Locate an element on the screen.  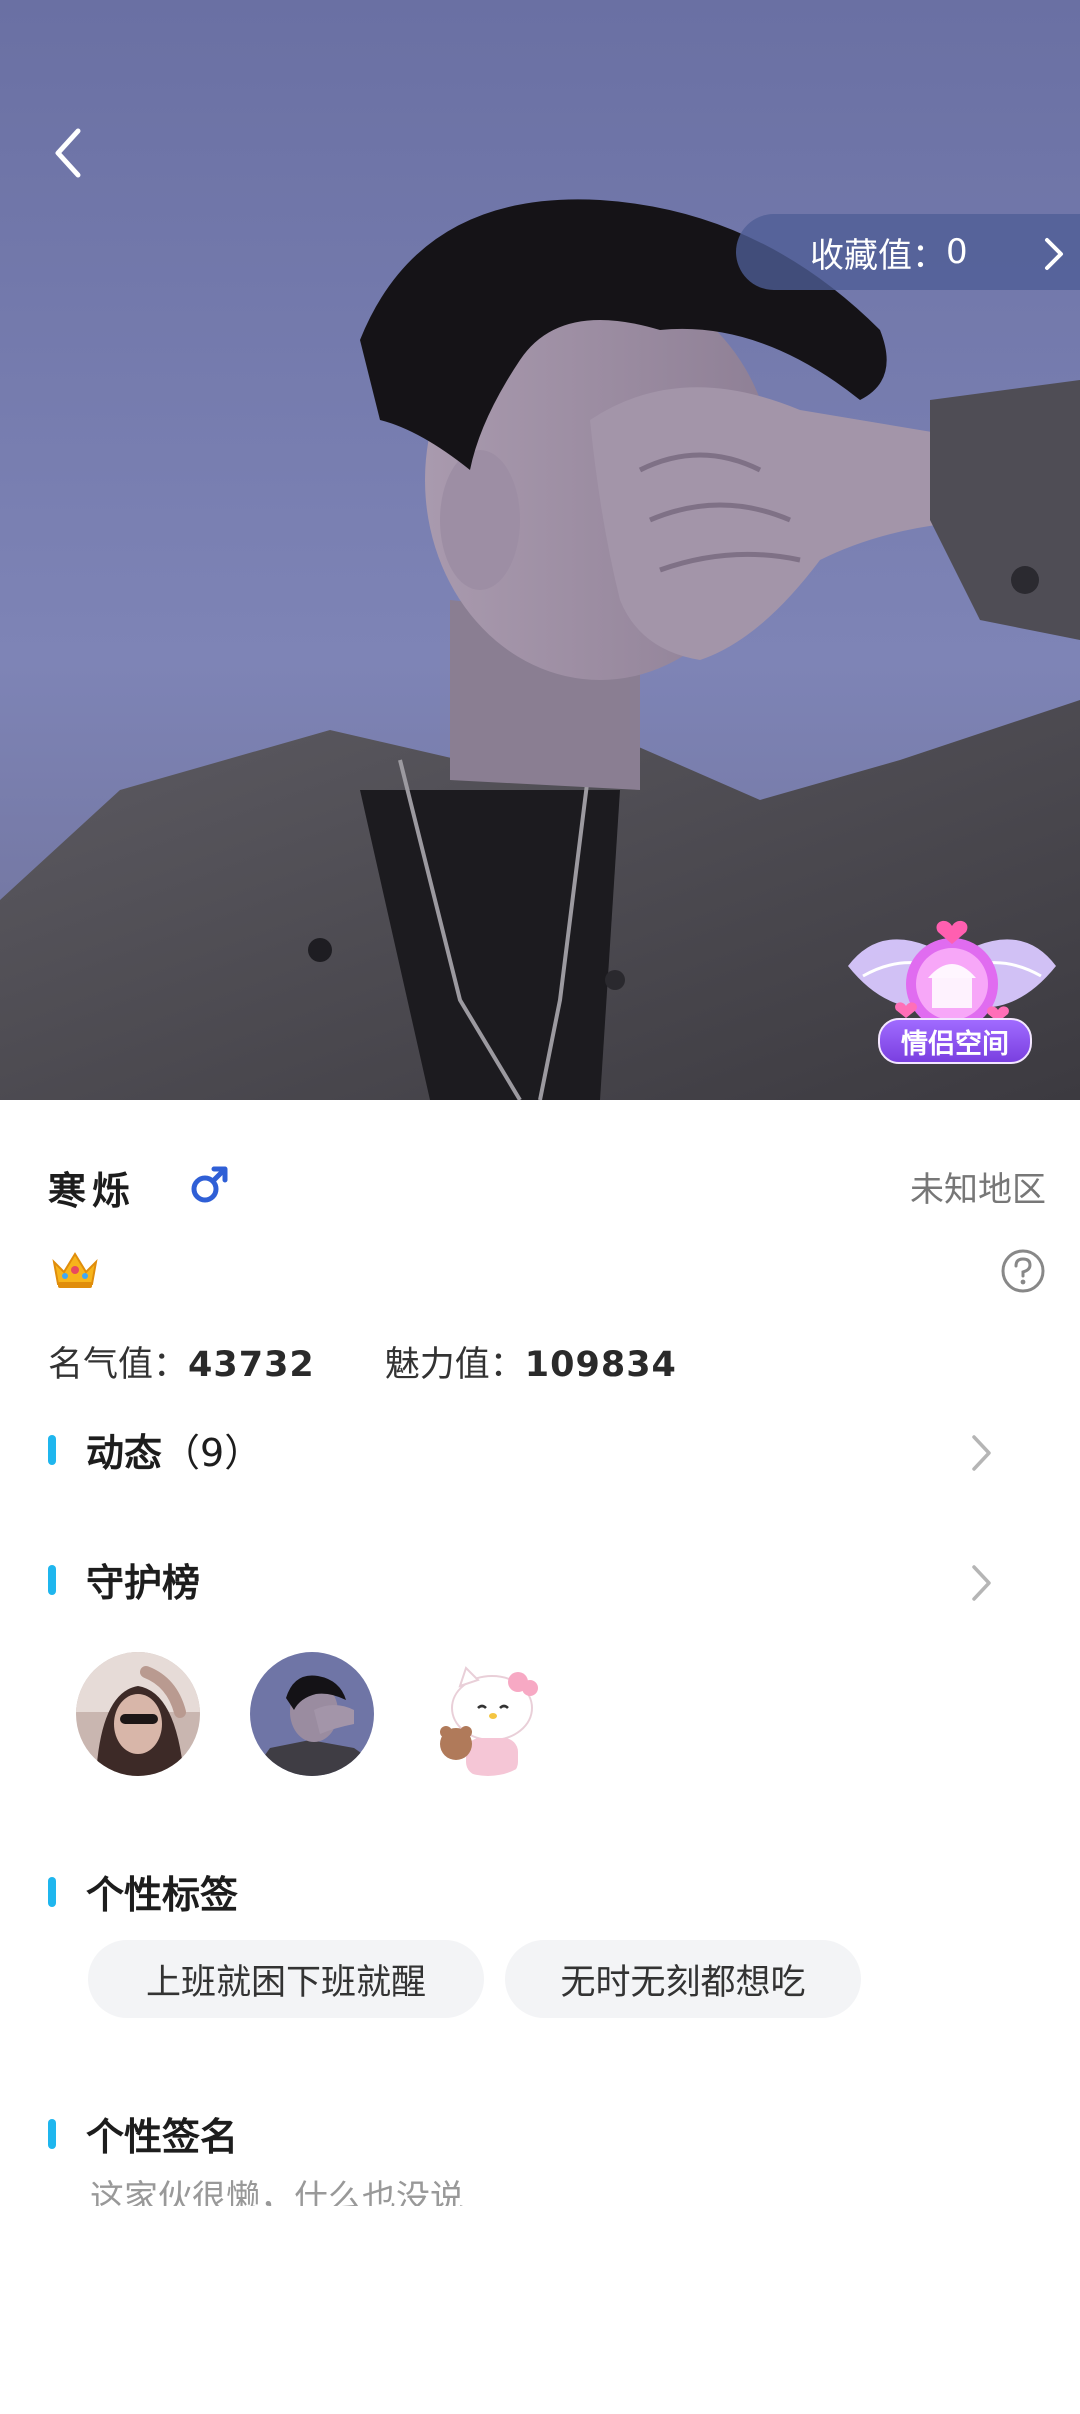
avatar-hello-kitty is located at coordinates (488, 1714).